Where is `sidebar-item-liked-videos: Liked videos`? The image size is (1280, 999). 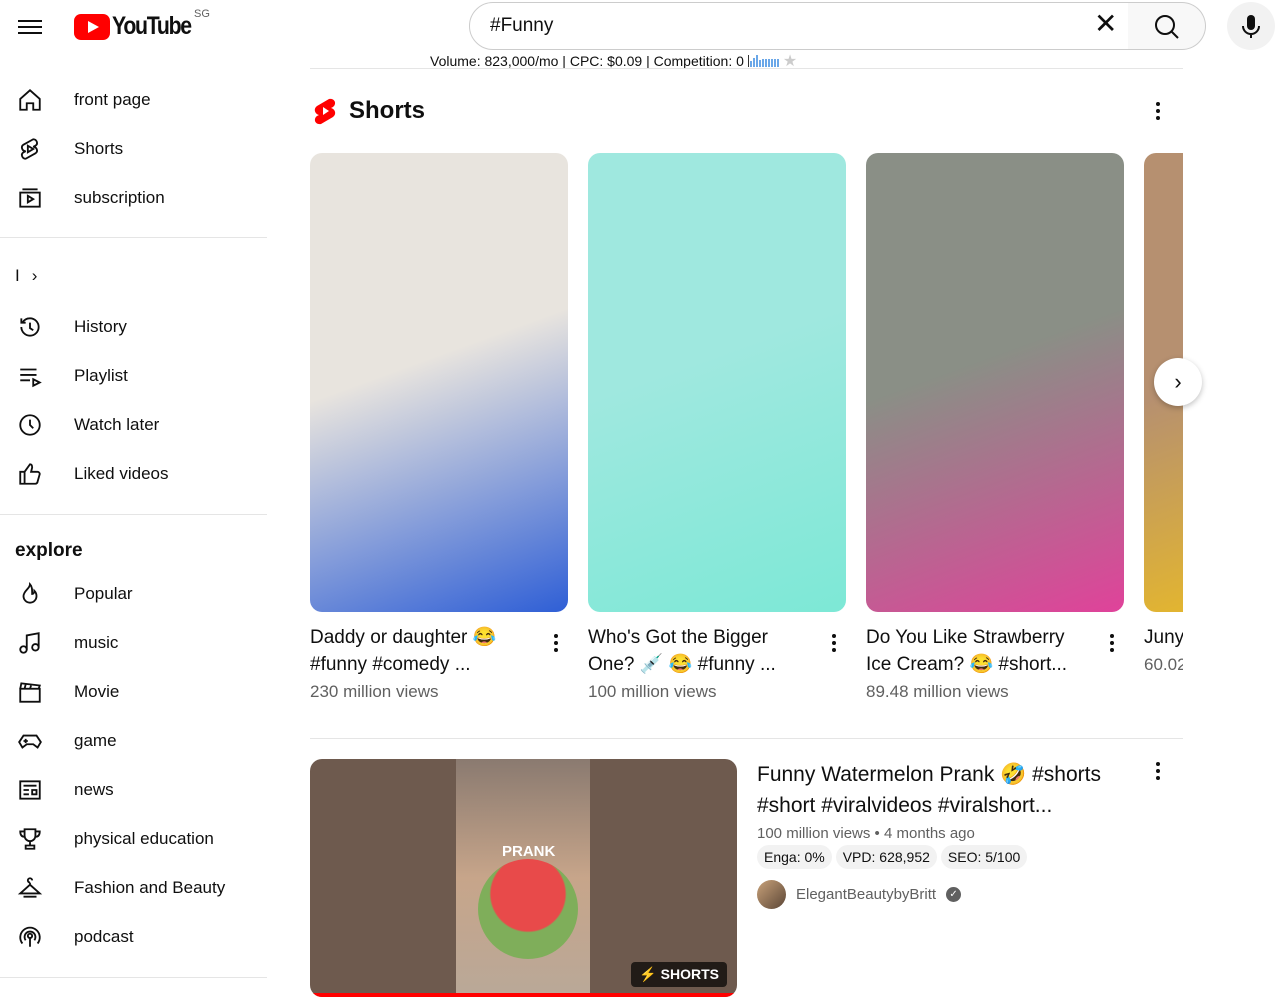 sidebar-item-liked-videos: Liked videos is located at coordinates (133, 473).